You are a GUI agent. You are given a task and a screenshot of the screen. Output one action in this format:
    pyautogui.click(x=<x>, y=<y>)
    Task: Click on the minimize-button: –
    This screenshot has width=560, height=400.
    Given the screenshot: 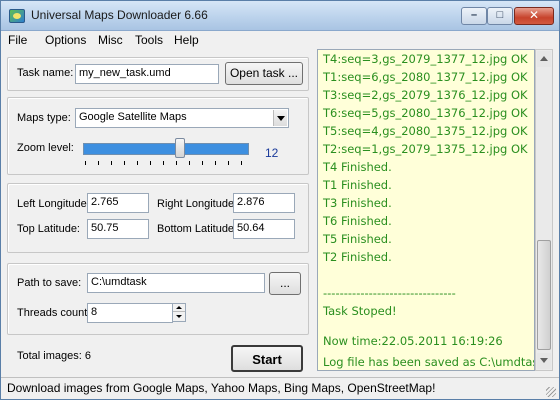 What is the action you would take?
    pyautogui.click(x=474, y=16)
    